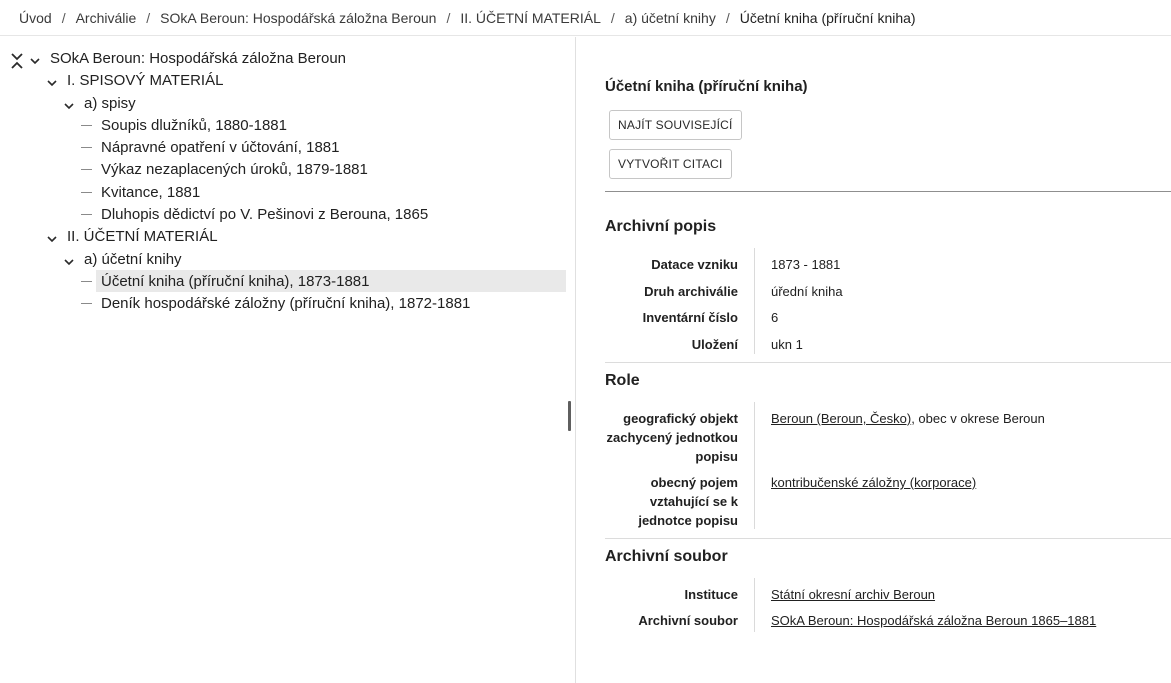 The image size is (1171, 683). I want to click on breadcrumb-item-archivalie: Archiválie, so click(106, 18).